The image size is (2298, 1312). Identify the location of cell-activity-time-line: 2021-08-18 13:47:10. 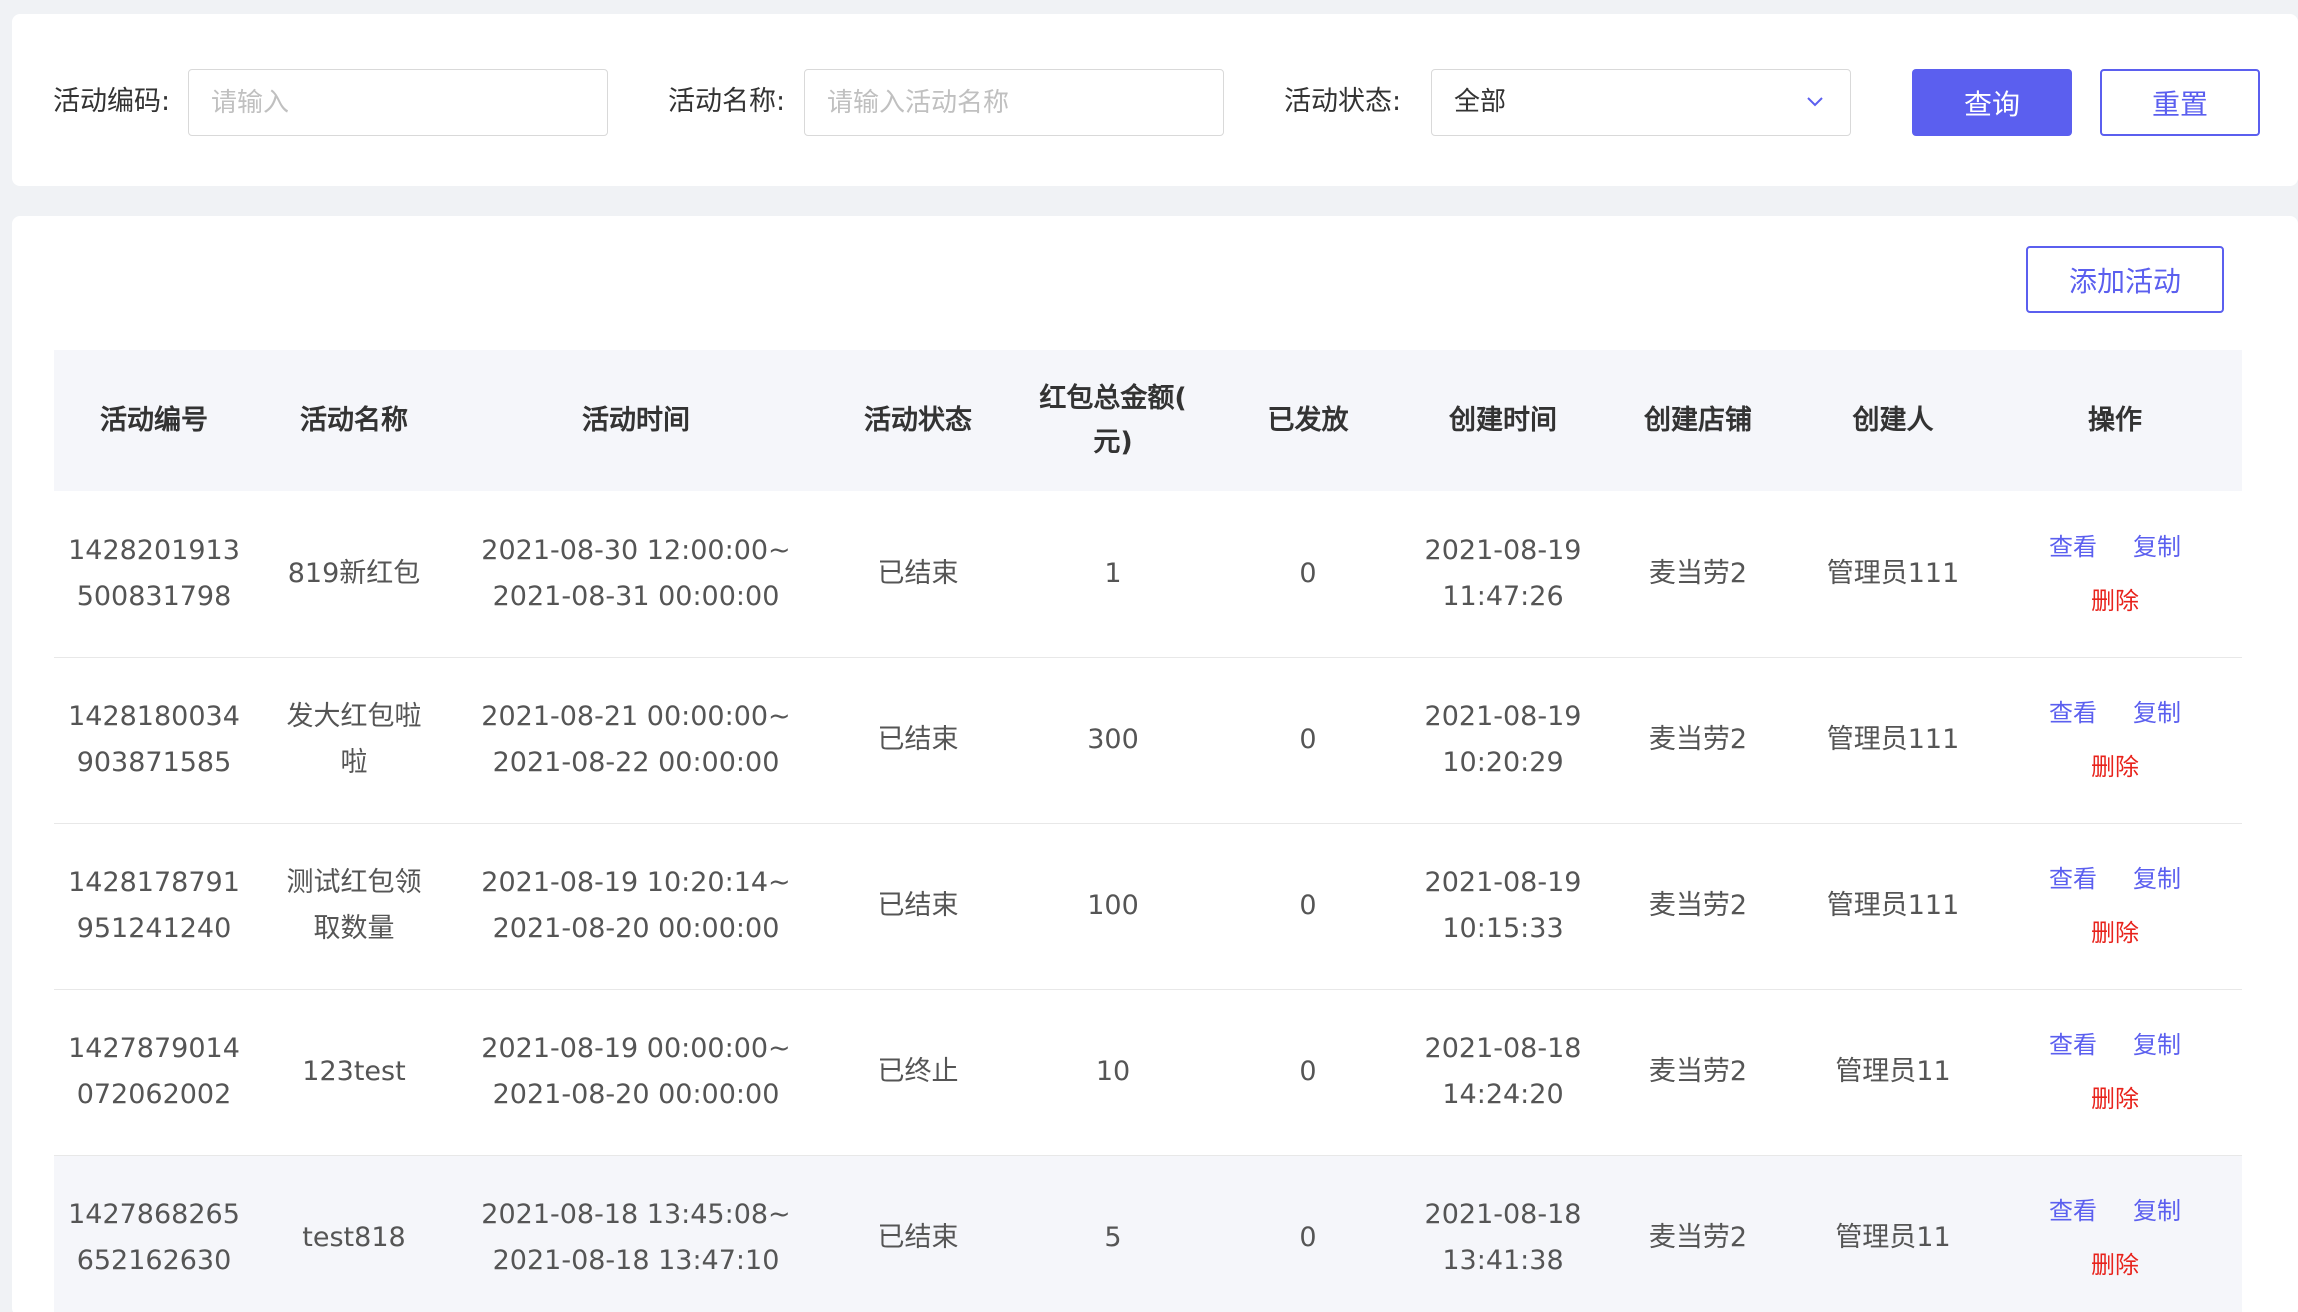
(636, 1260).